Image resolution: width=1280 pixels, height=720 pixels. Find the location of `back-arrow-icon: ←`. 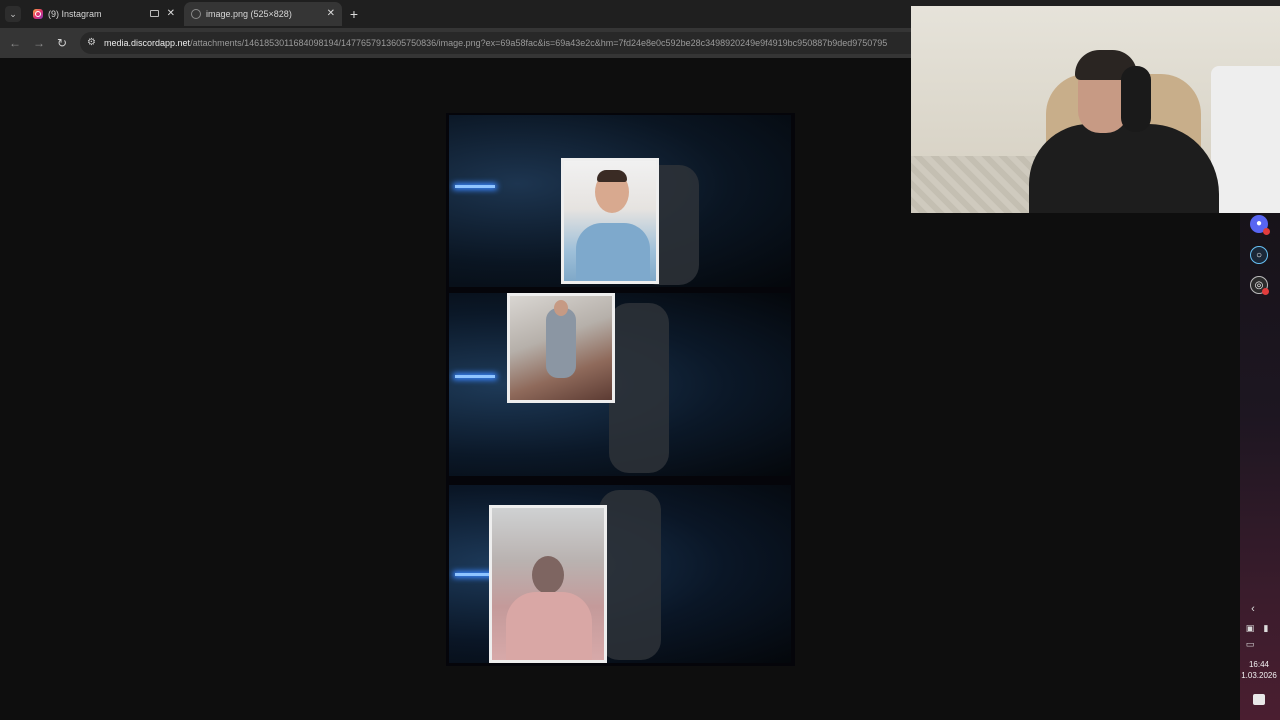

back-arrow-icon: ← is located at coordinates (15, 43).